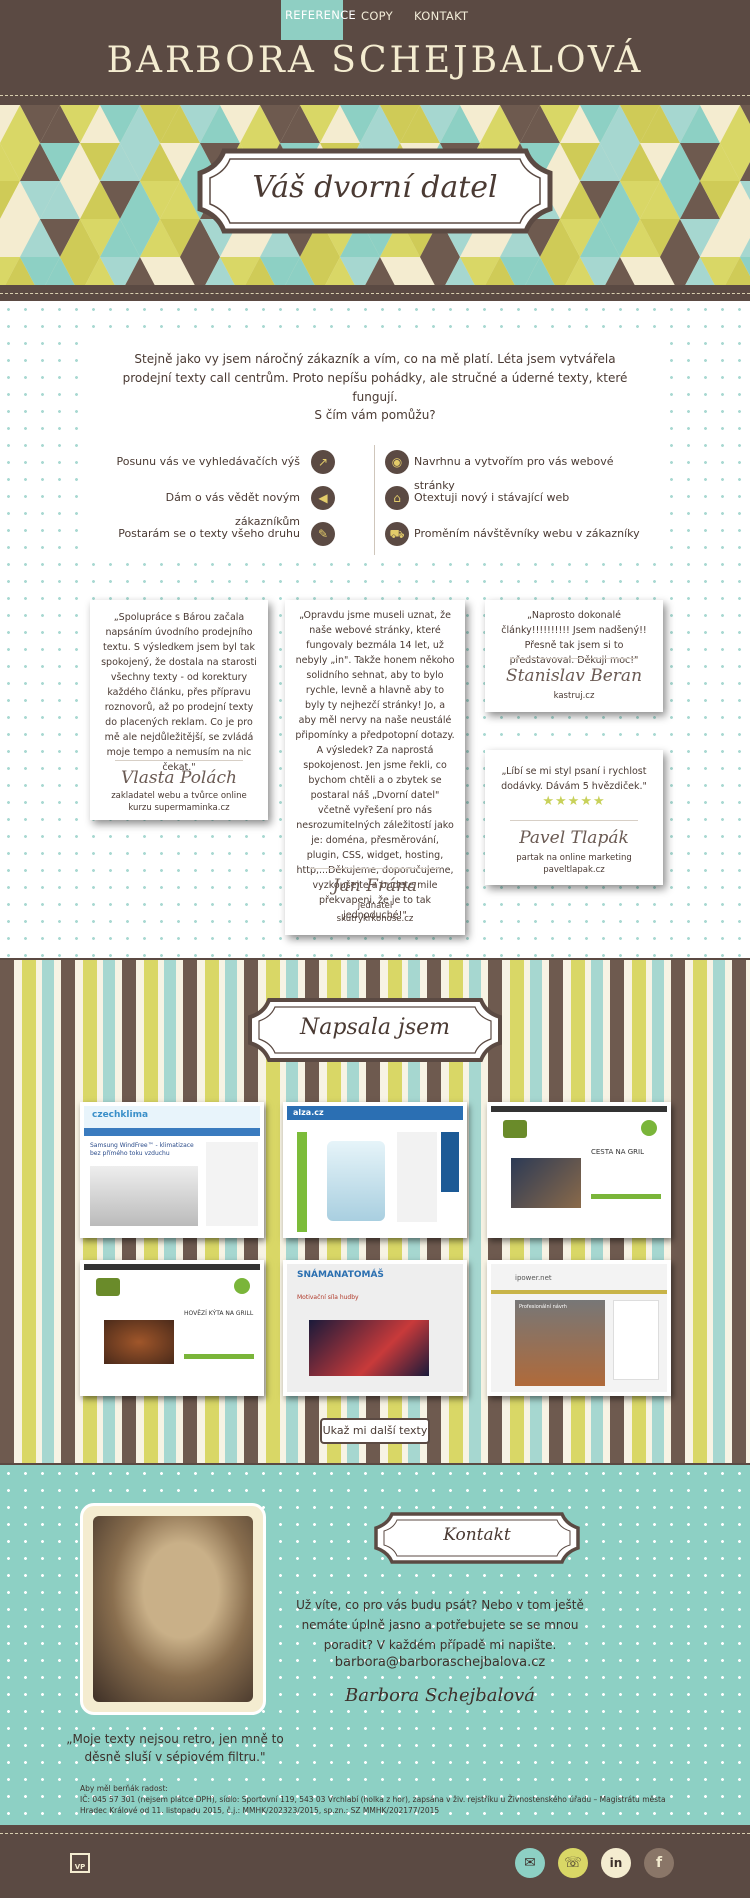 This screenshot has height=1898, width=750. I want to click on pencil-icon: ✎, so click(323, 534).